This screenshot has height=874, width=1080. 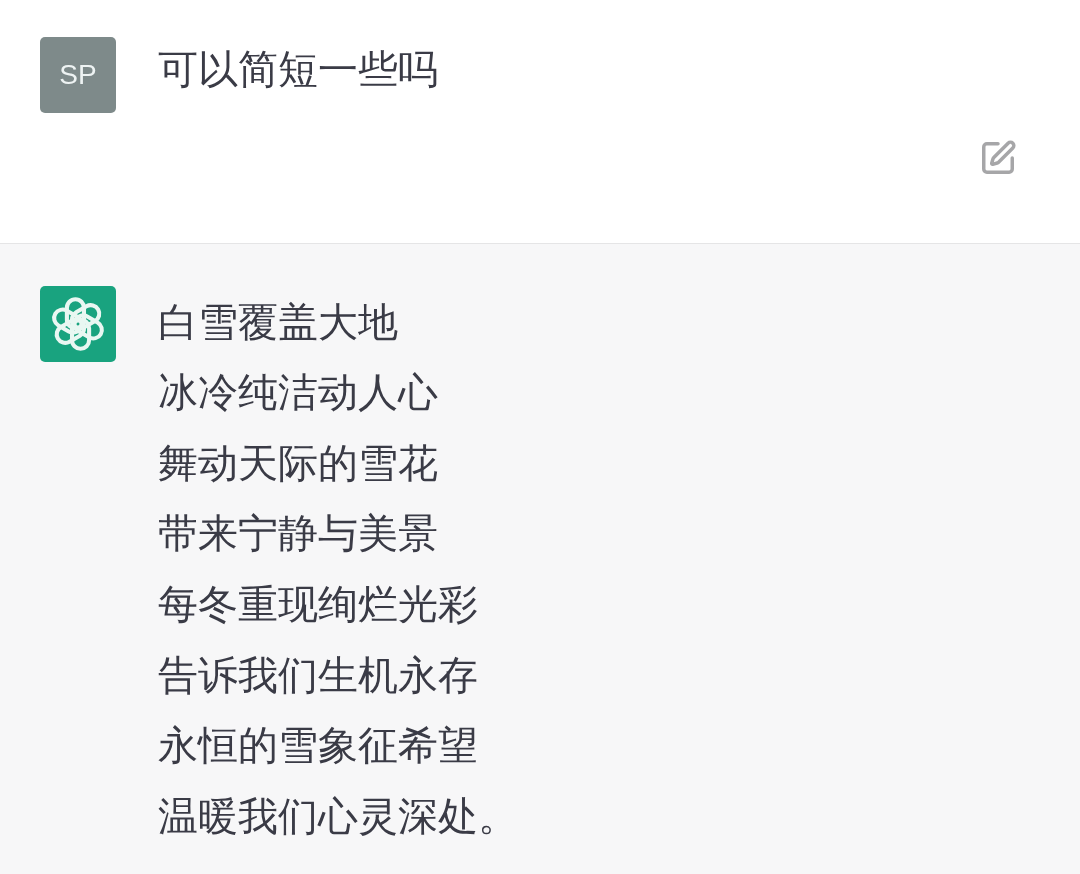 I want to click on poem-line: 每冬重现绚烂光彩, so click(x=318, y=604).